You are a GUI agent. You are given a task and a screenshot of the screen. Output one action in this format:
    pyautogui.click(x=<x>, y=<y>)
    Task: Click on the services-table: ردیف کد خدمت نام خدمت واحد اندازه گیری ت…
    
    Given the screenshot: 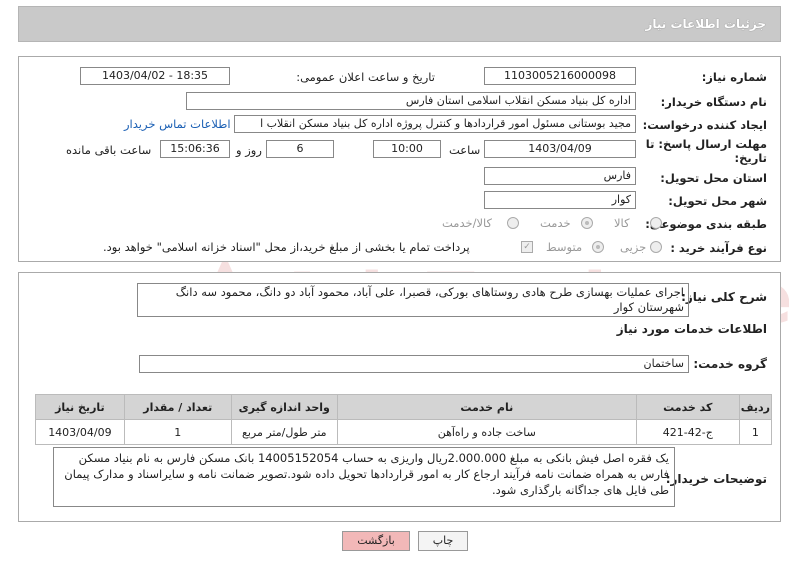 What is the action you would take?
    pyautogui.click(x=404, y=419)
    